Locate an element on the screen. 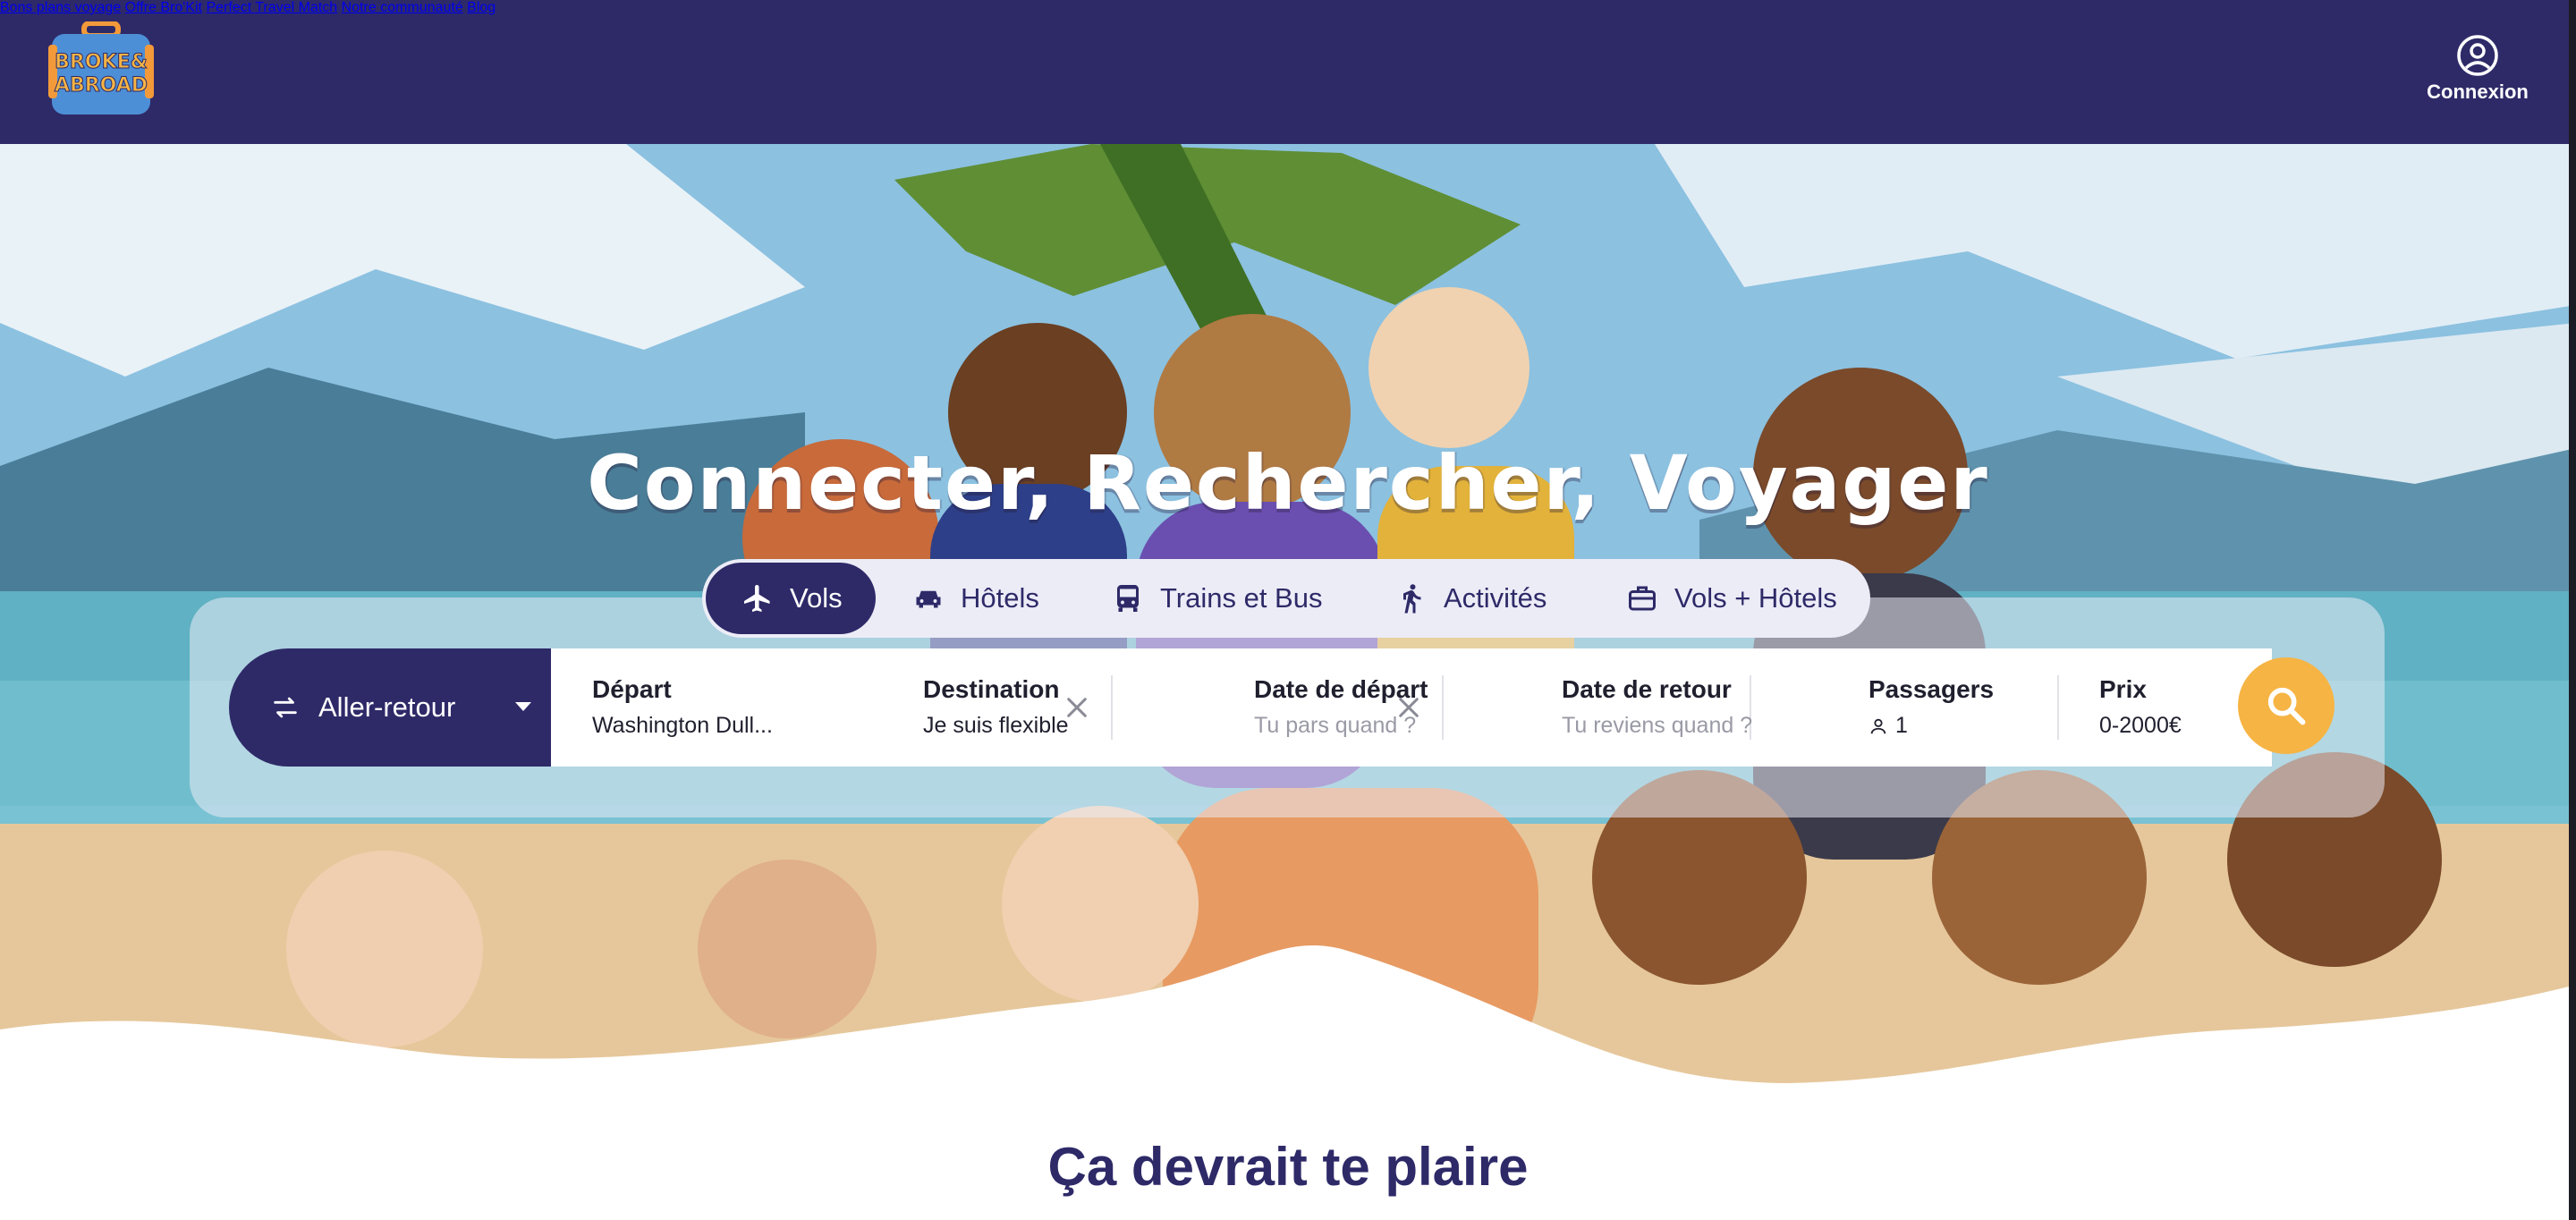 The height and width of the screenshot is (1220, 2576). bus-icon is located at coordinates (1128, 598).